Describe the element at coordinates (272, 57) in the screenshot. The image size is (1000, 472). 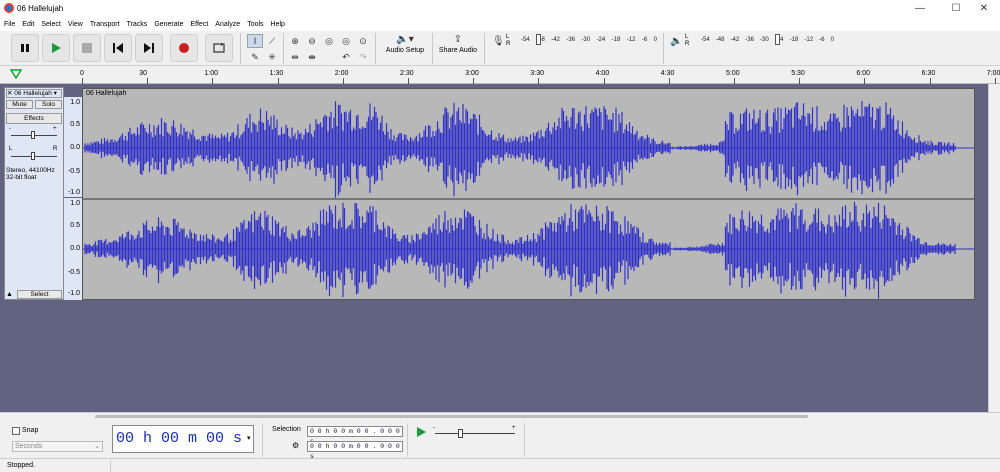
I see `multi-tool-icon: ✳` at that location.